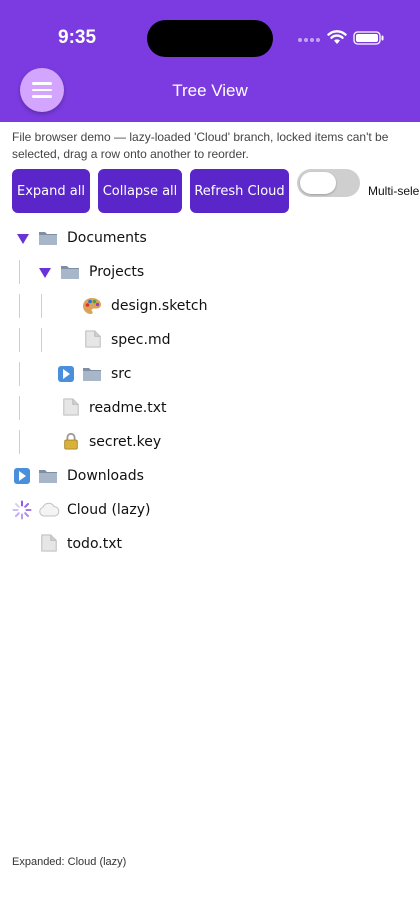 The height and width of the screenshot is (912, 420). Describe the element at coordinates (71, 441) in the screenshot. I see `lock-icon` at that location.